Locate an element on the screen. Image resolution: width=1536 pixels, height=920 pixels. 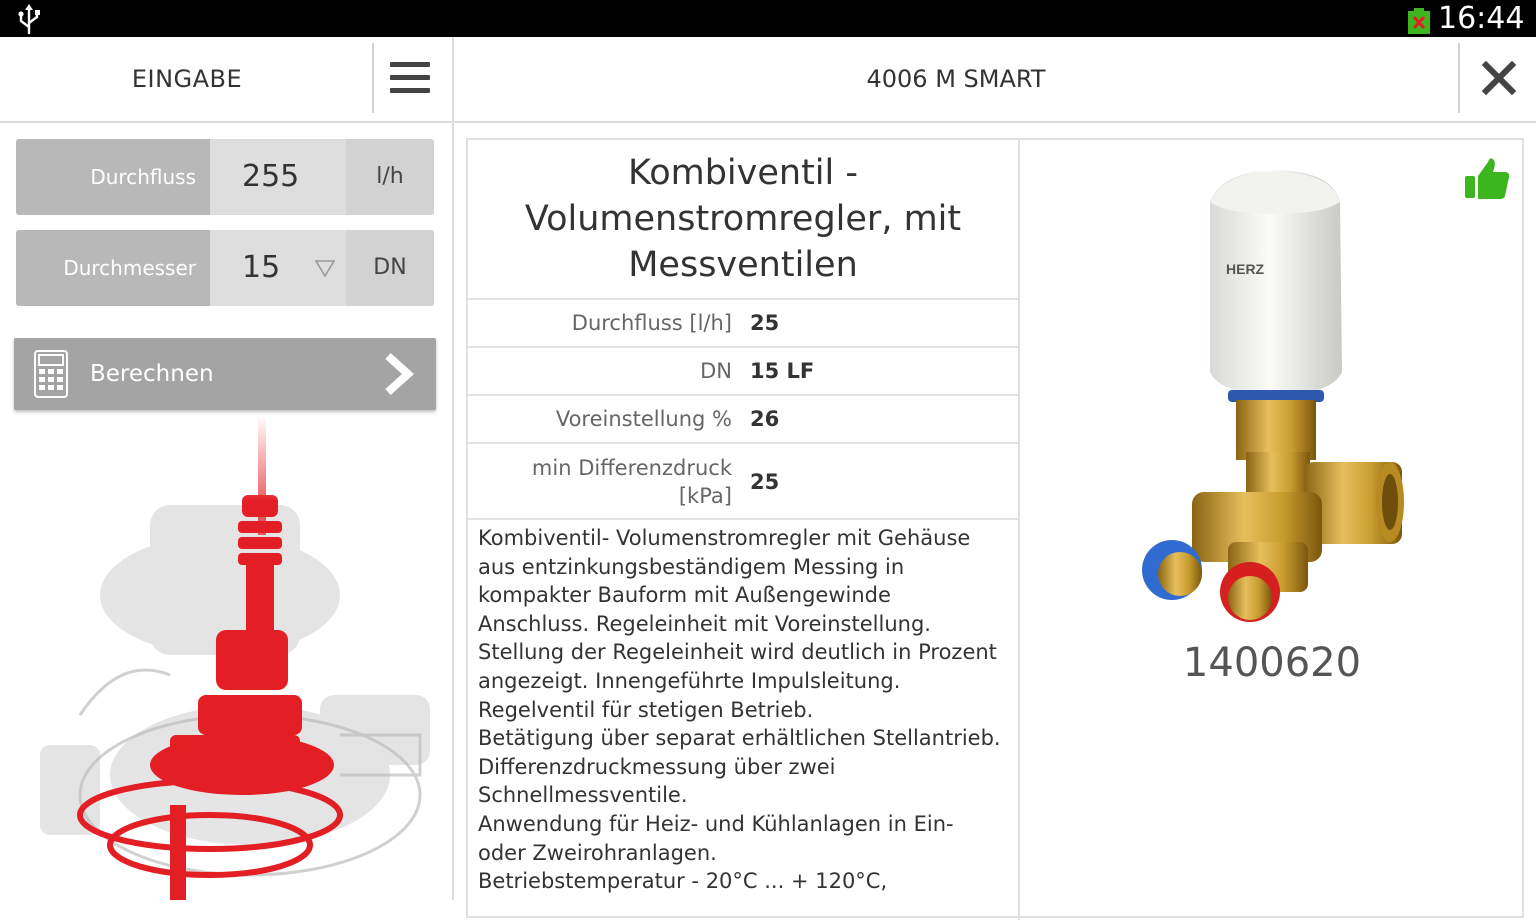
spec-value: 15 LF is located at coordinates (782, 371).